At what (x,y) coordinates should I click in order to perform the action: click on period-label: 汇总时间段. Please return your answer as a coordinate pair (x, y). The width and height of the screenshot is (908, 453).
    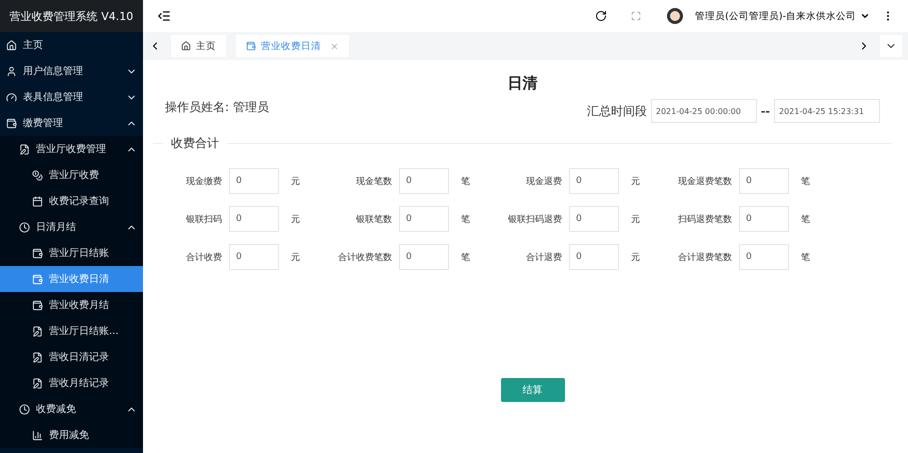
    Looking at the image, I should click on (616, 111).